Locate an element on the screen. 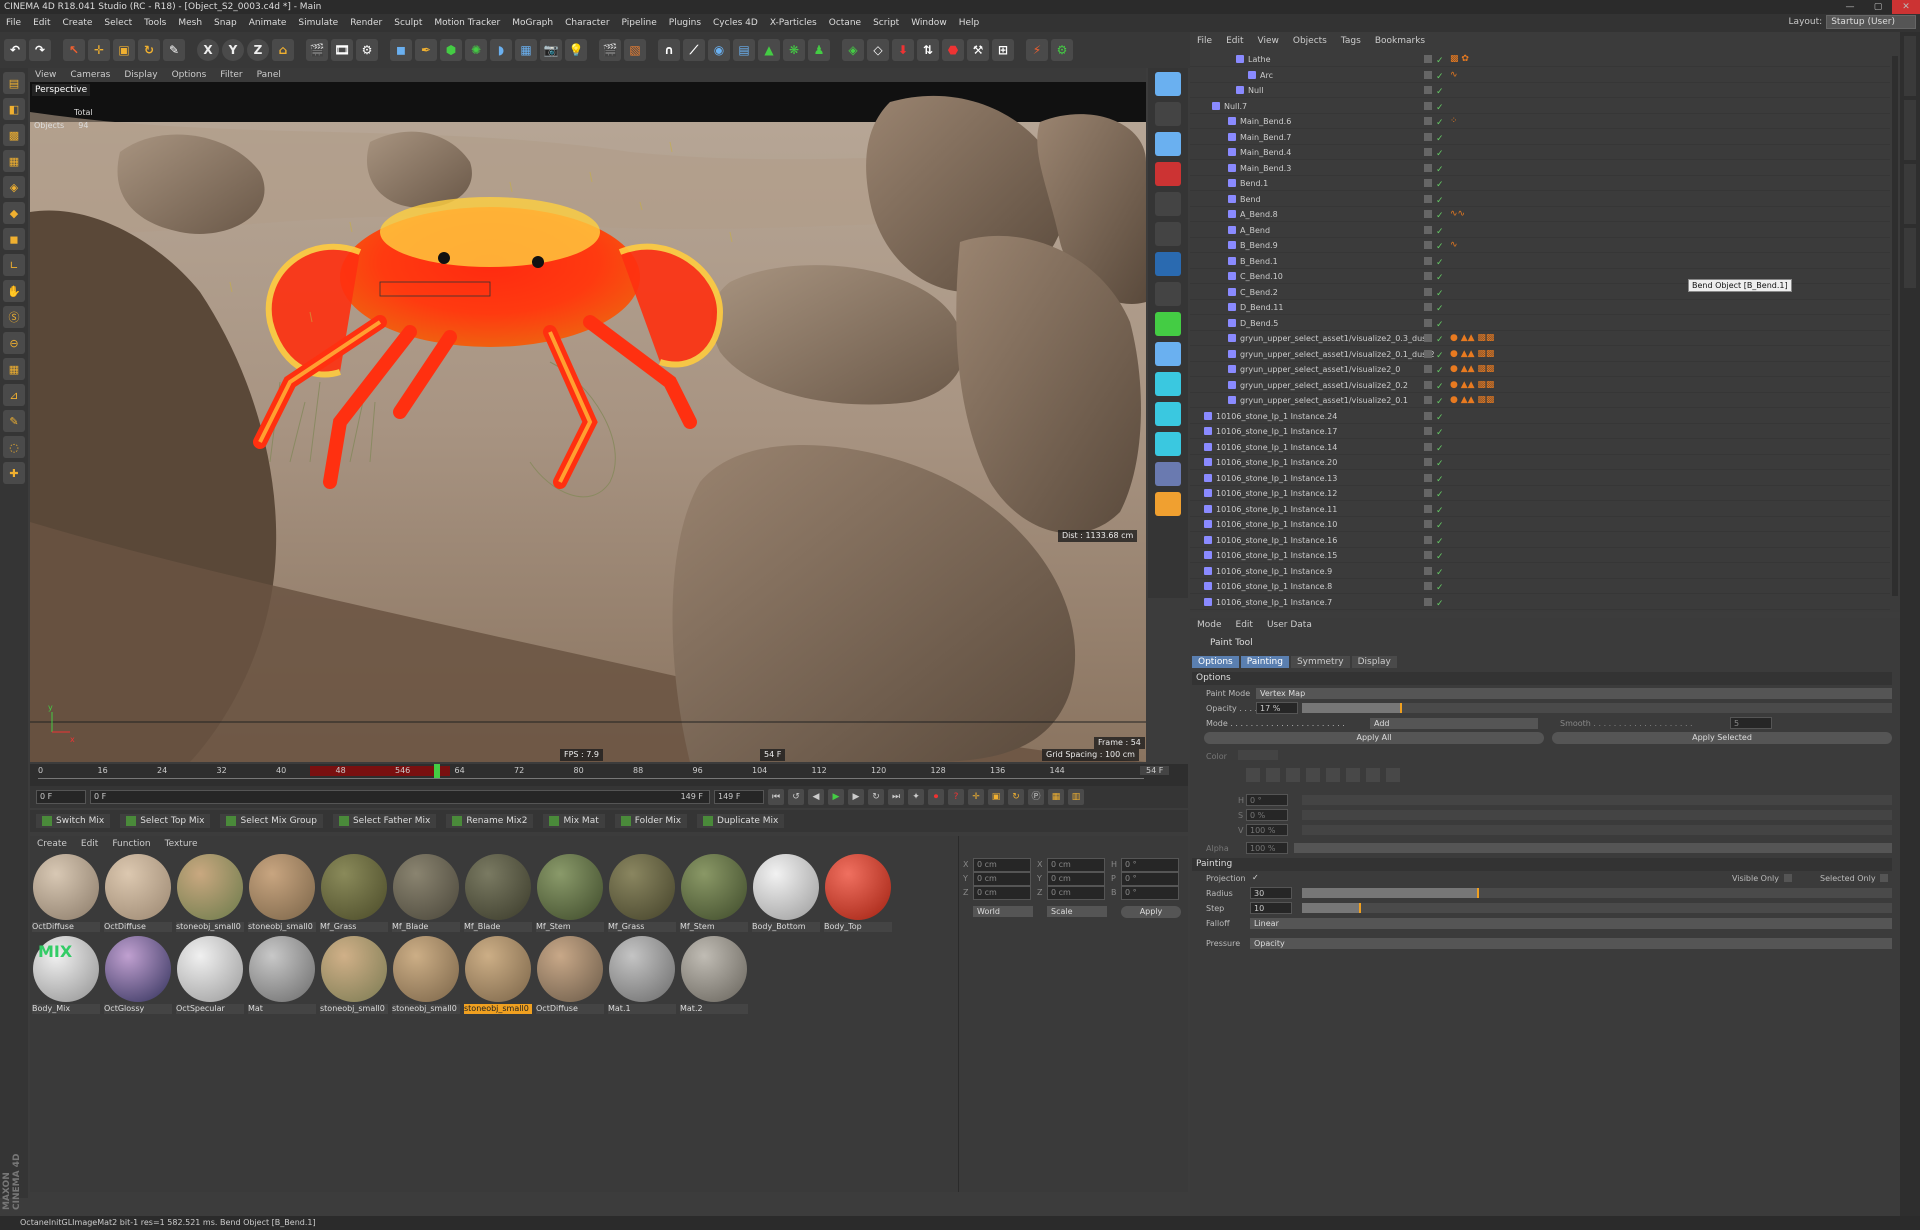  object-name: 10106_stone_lp_1 Instance.13 is located at coordinates (1276, 478).